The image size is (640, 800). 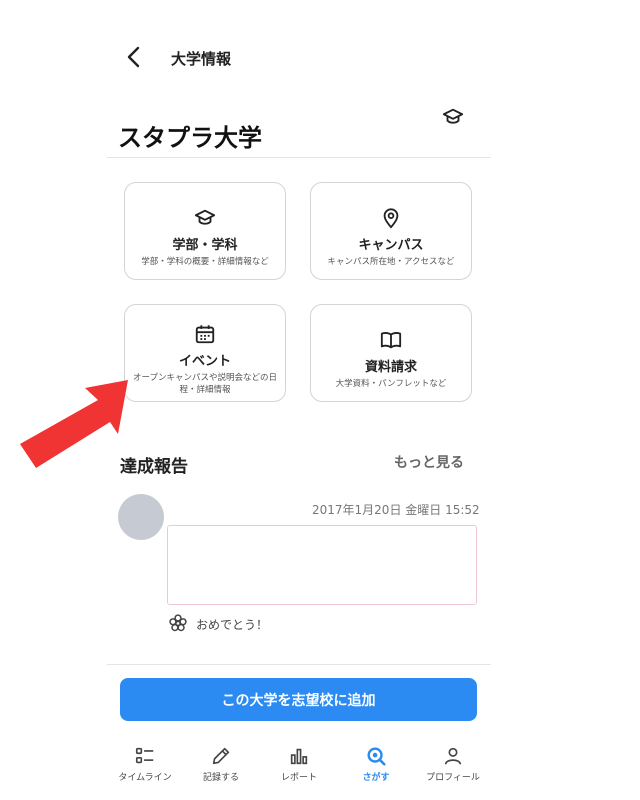 I want to click on timeline-icon, so click(x=144, y=755).